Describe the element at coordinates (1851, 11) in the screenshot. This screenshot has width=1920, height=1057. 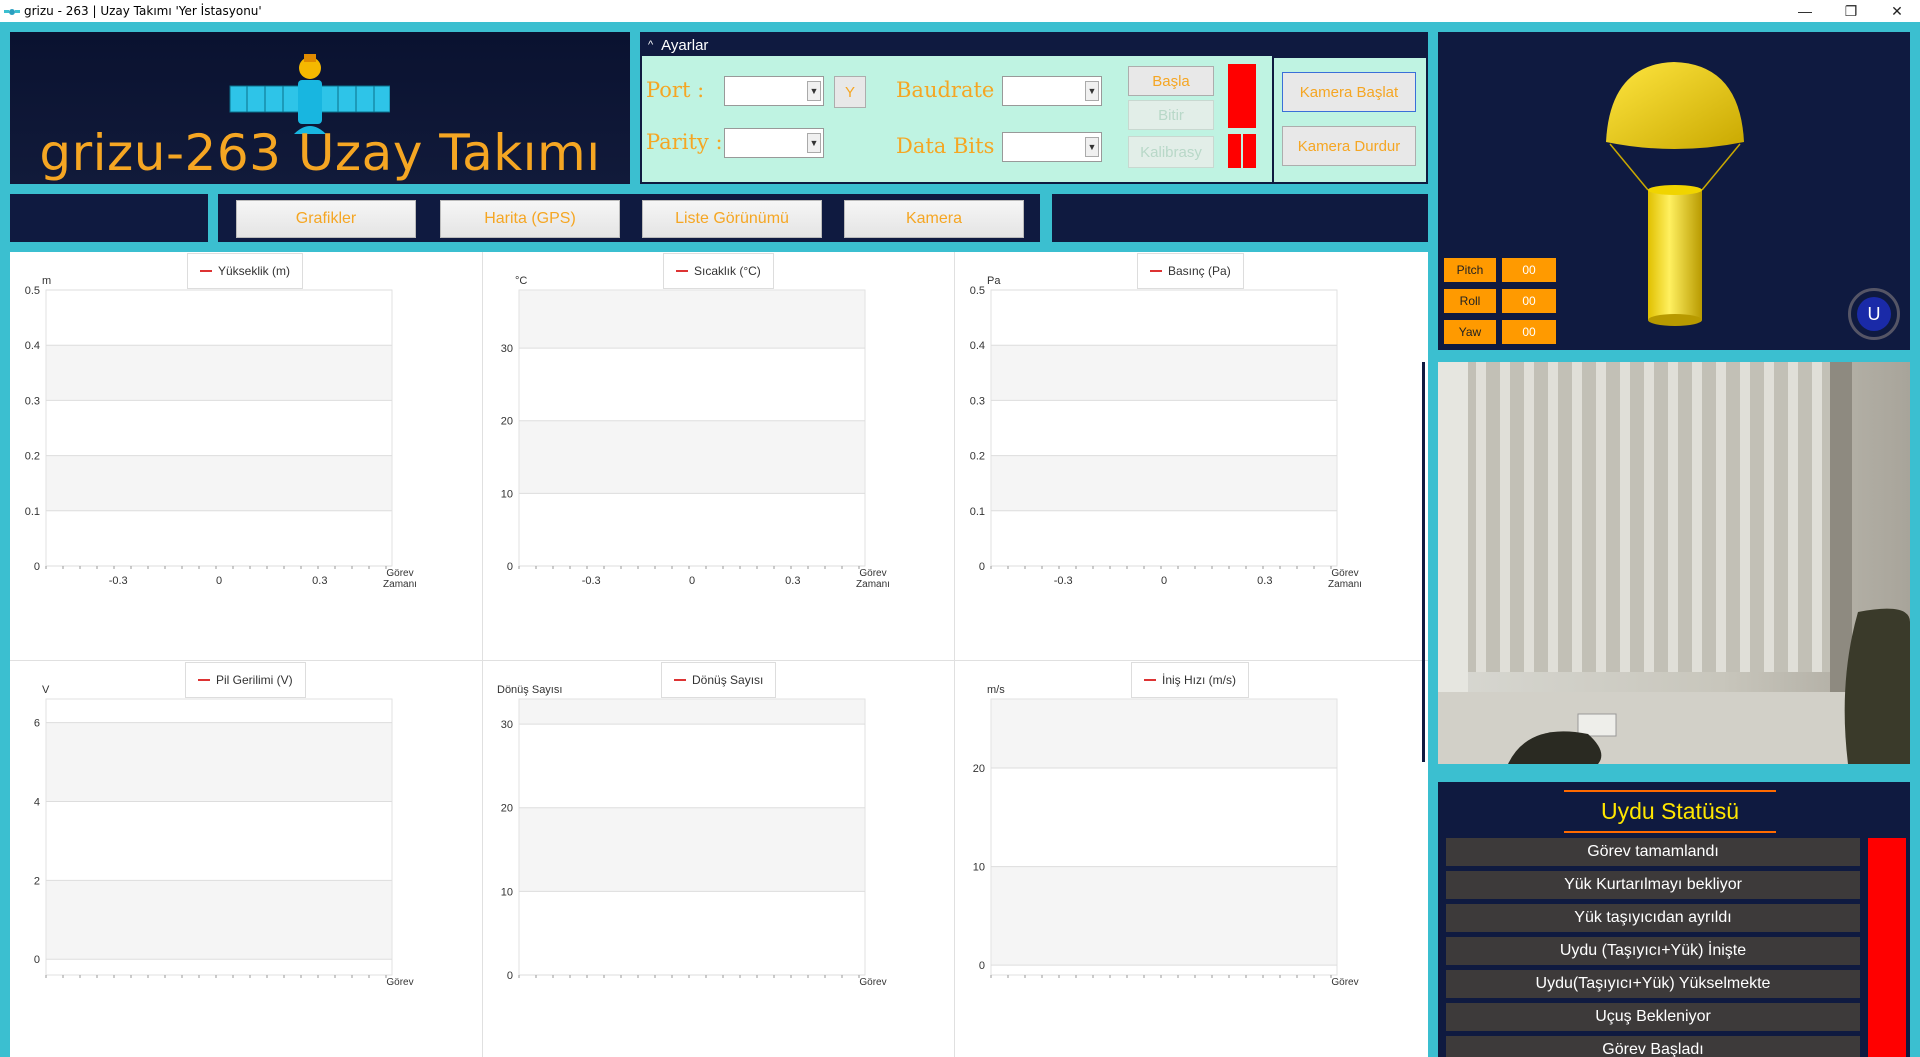
I see `restore-button: ❐` at that location.